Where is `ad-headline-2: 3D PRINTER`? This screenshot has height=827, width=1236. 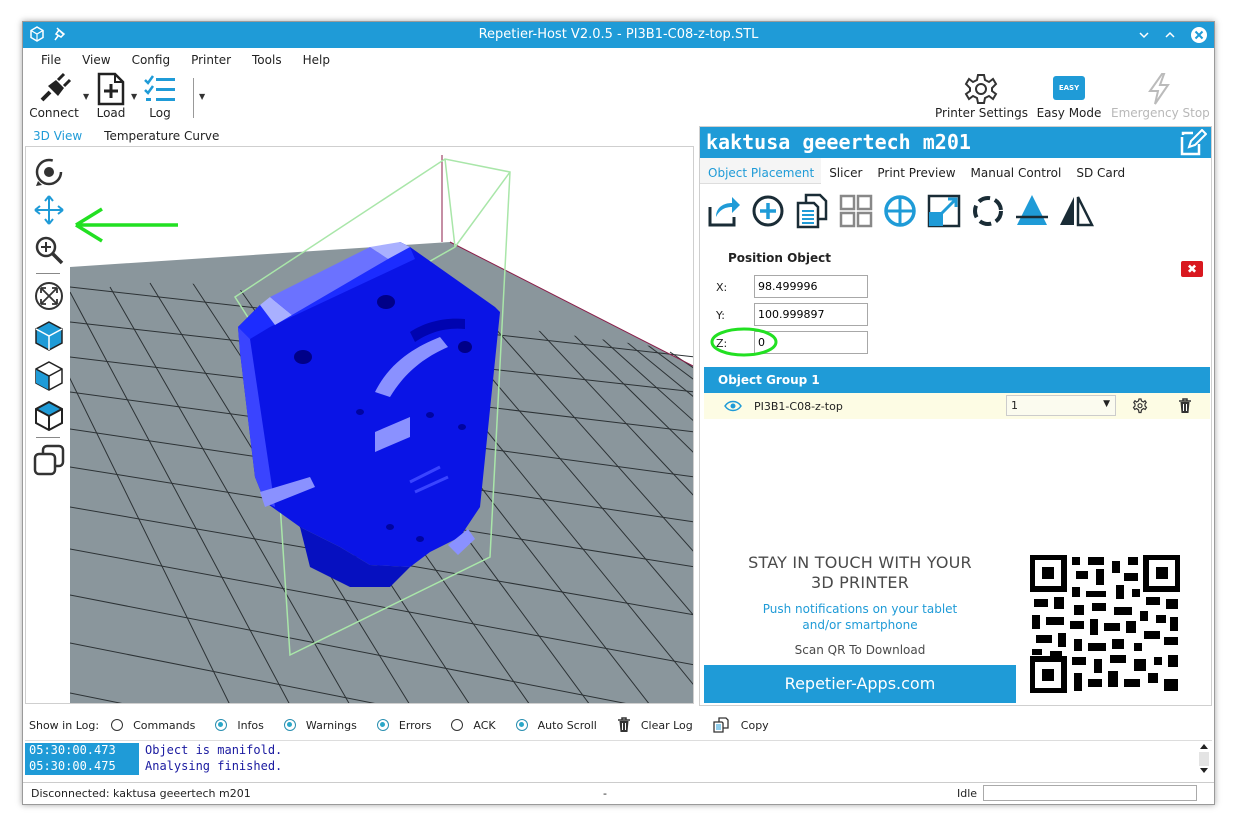
ad-headline-2: 3D PRINTER is located at coordinates (860, 582).